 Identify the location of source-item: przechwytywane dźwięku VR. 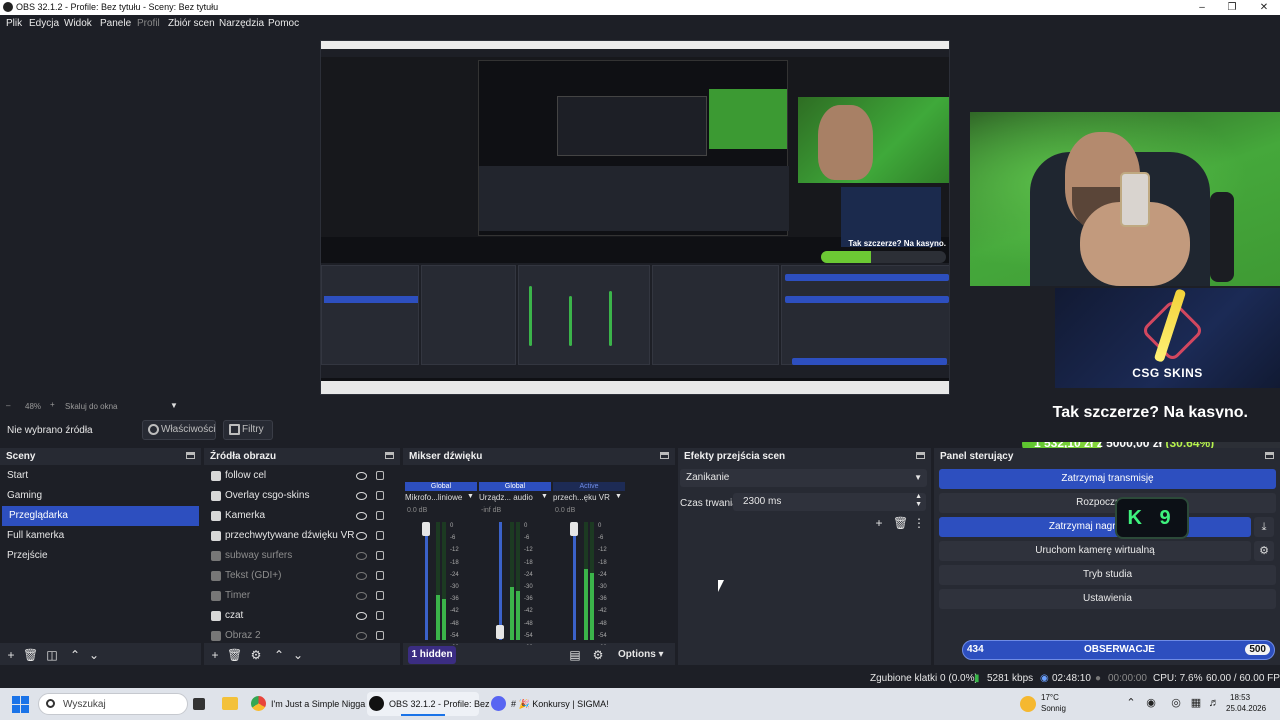
(300, 536).